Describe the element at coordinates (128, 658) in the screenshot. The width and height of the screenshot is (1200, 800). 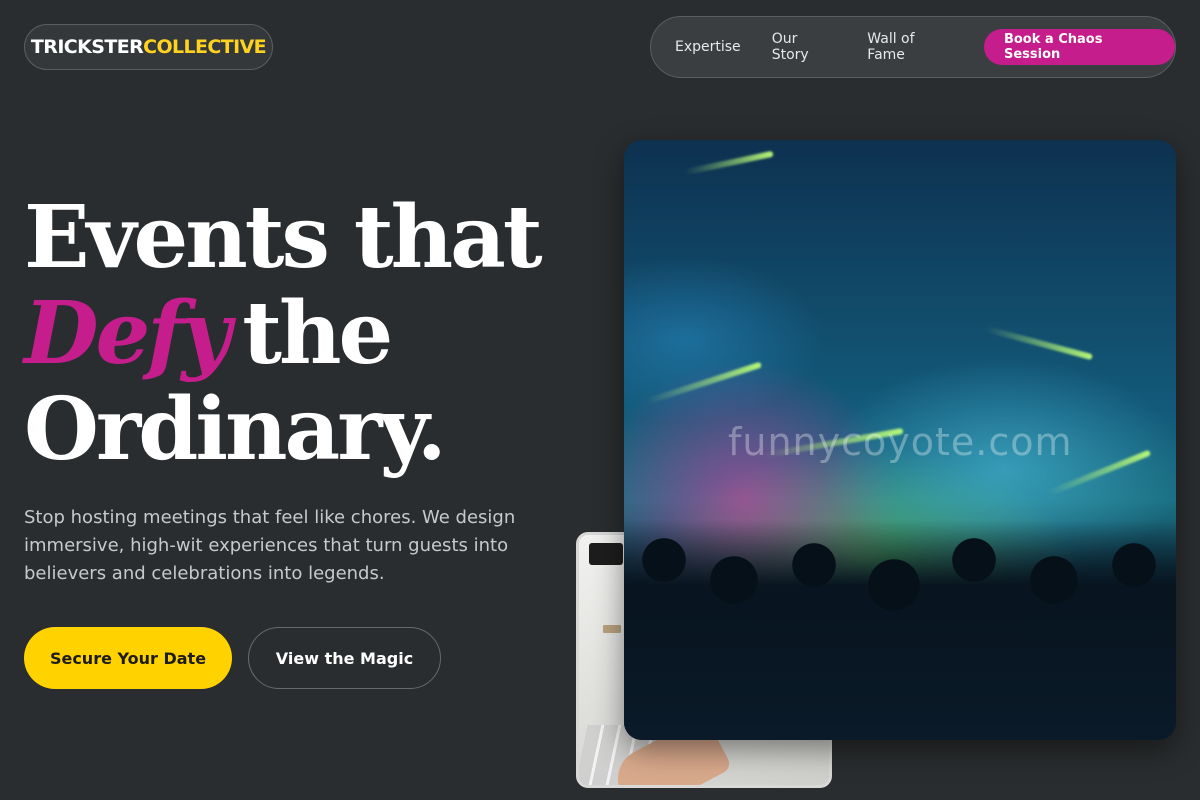
I see `secure-your-date-button: Secure Your Date` at that location.